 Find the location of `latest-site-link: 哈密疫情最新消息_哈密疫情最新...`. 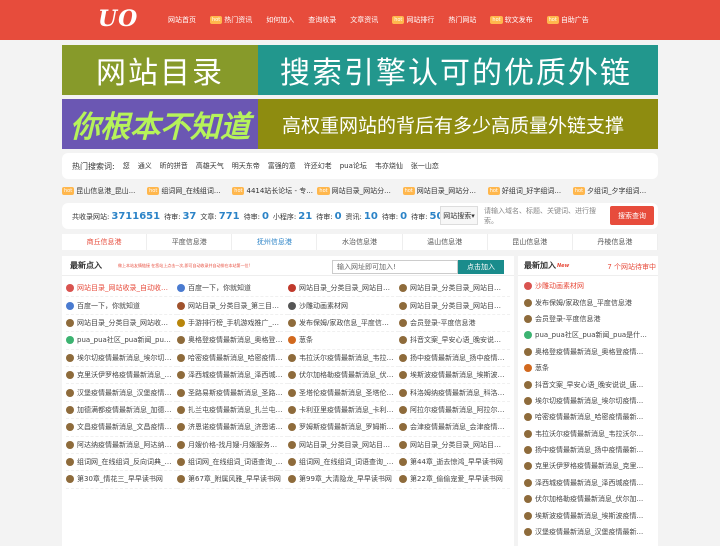

latest-site-link: 哈密疫情最新消息_哈密疫情最新... is located at coordinates (588, 417).